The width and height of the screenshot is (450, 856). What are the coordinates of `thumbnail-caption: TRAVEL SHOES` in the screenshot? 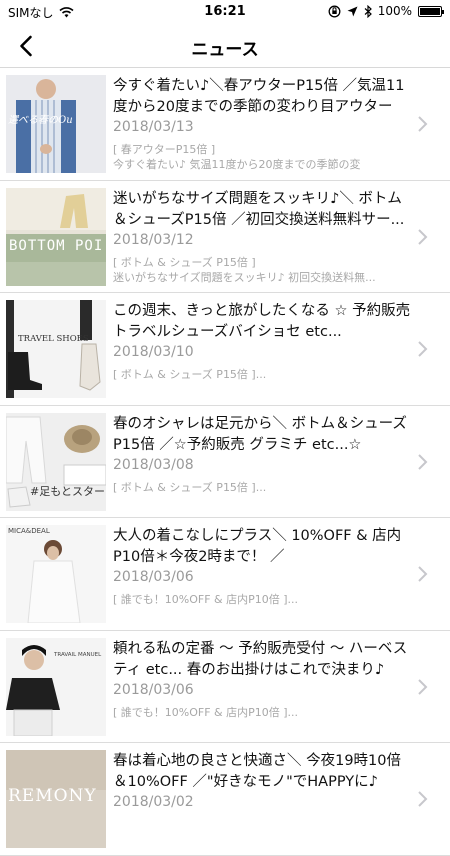 It's located at (53, 339).